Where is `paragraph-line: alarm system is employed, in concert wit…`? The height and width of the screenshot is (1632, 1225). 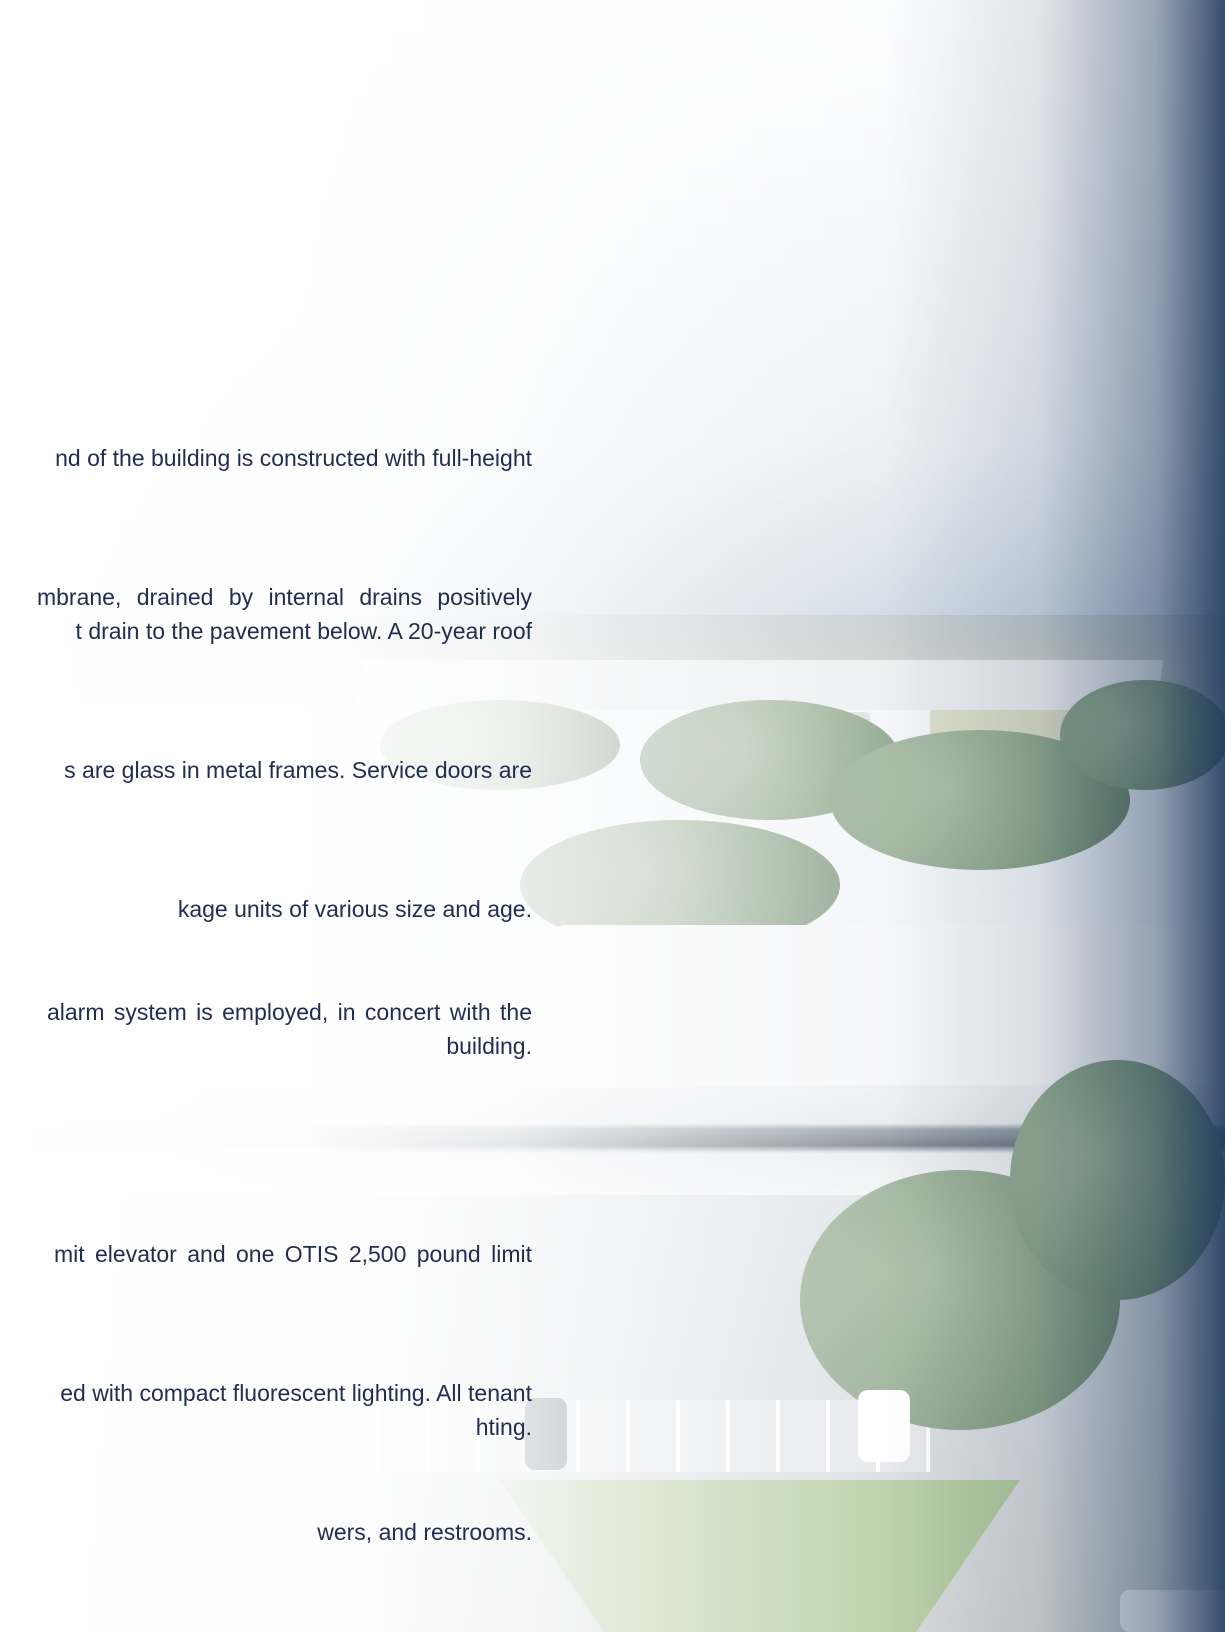
paragraph-line: alarm system is employed, in concert wit… is located at coordinates (289, 1012).